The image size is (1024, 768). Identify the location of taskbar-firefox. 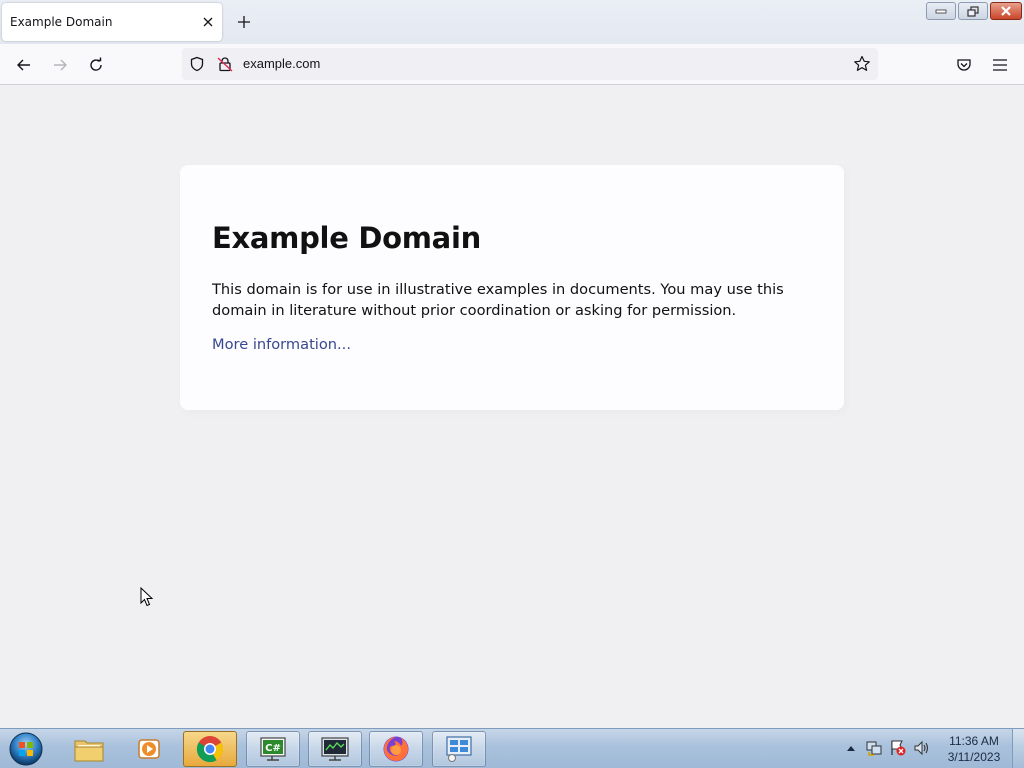
(396, 749).